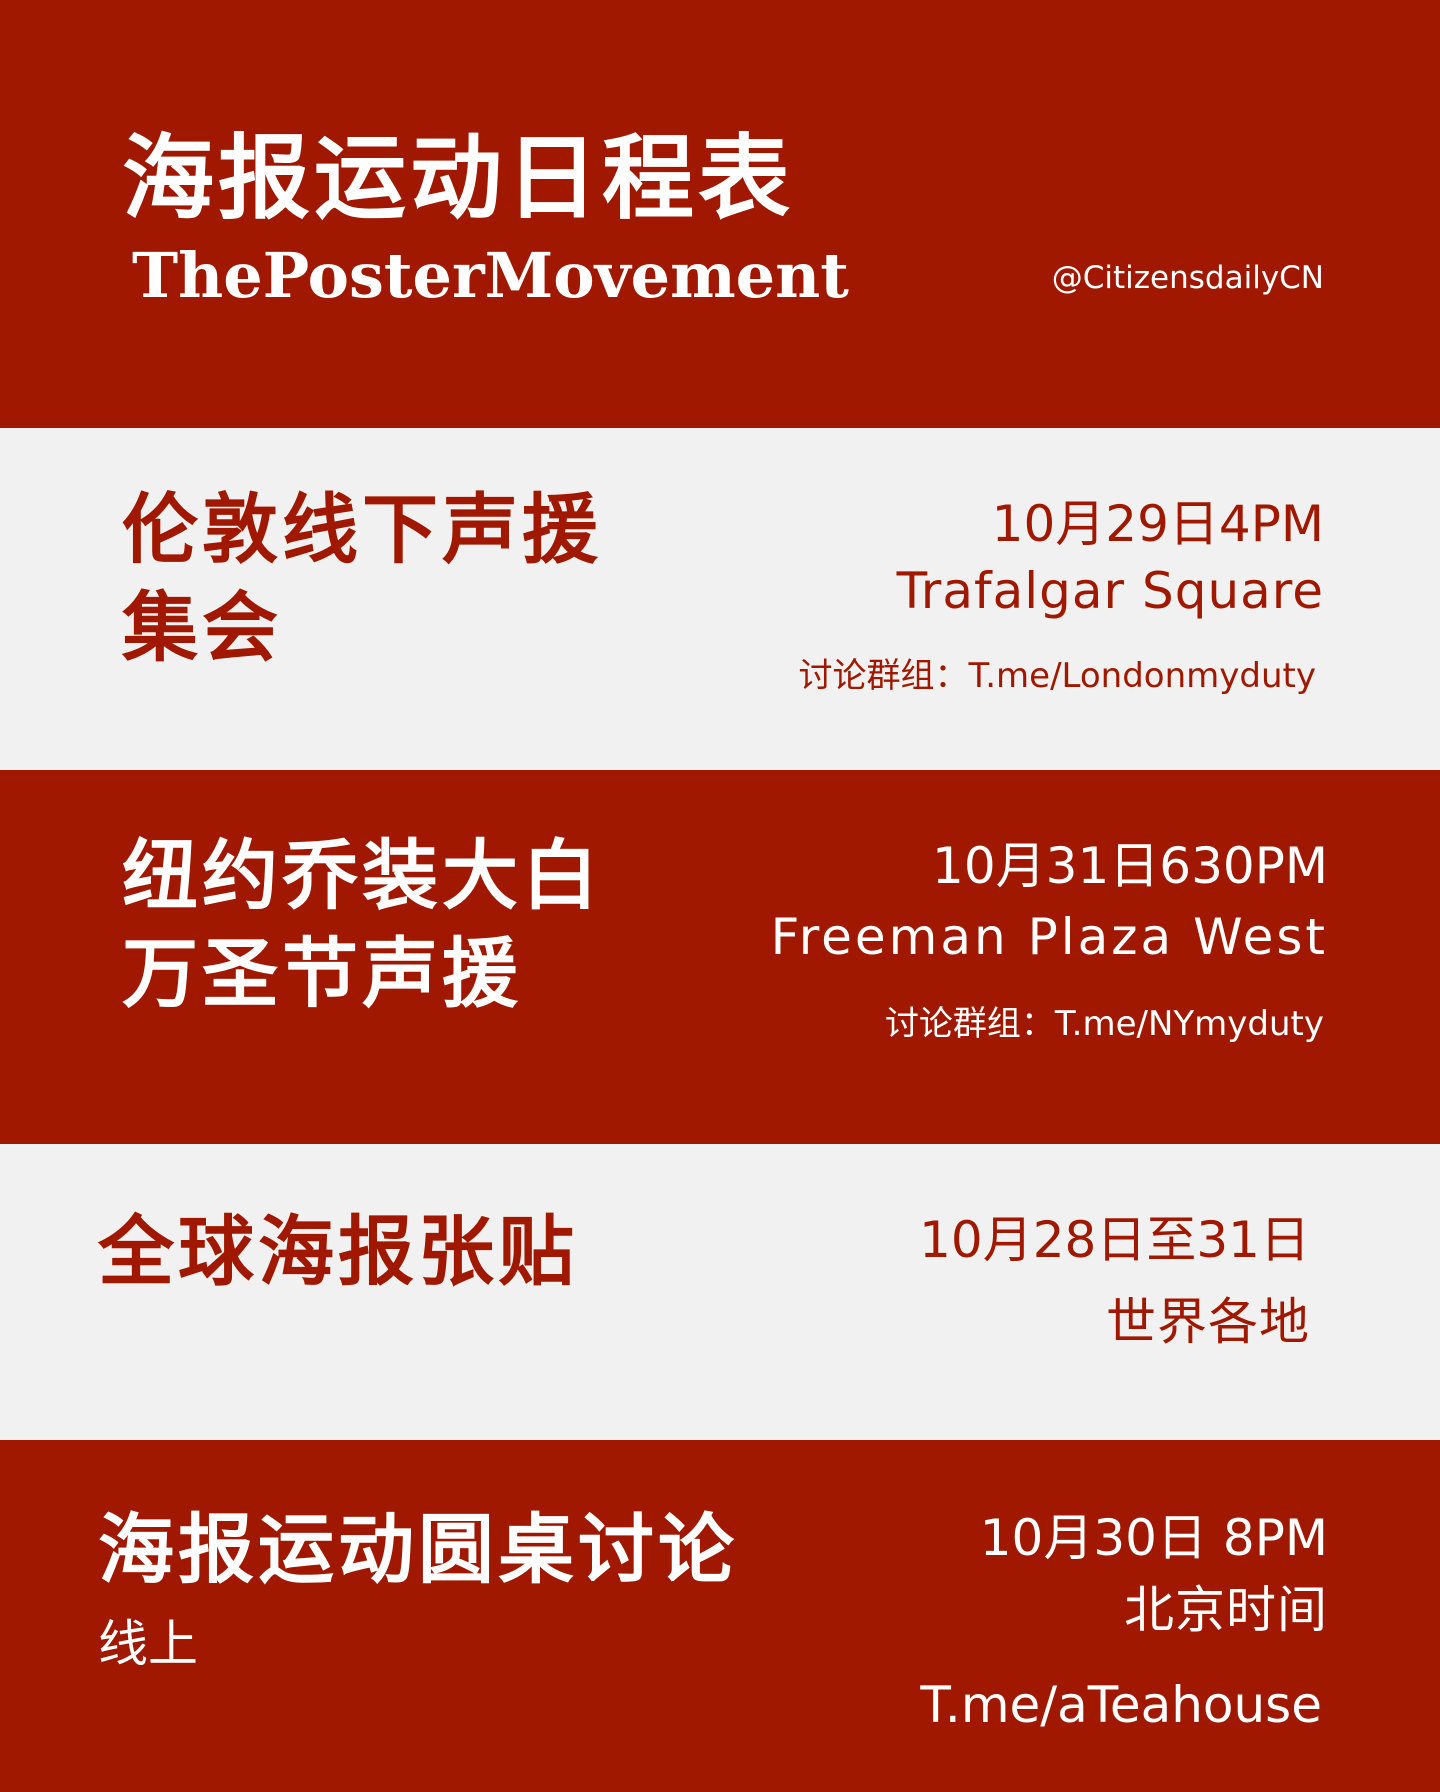 This screenshot has width=1440, height=1792. I want to click on event-title: 纽约乔装大白, so click(362, 875).